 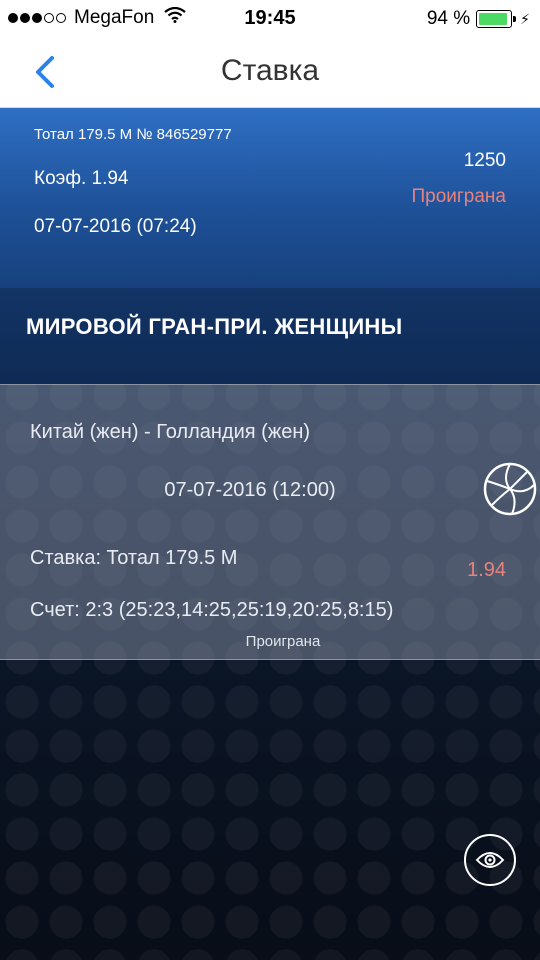 What do you see at coordinates (486, 570) in the screenshot?
I see `event-coefficient: 1.94` at bounding box center [486, 570].